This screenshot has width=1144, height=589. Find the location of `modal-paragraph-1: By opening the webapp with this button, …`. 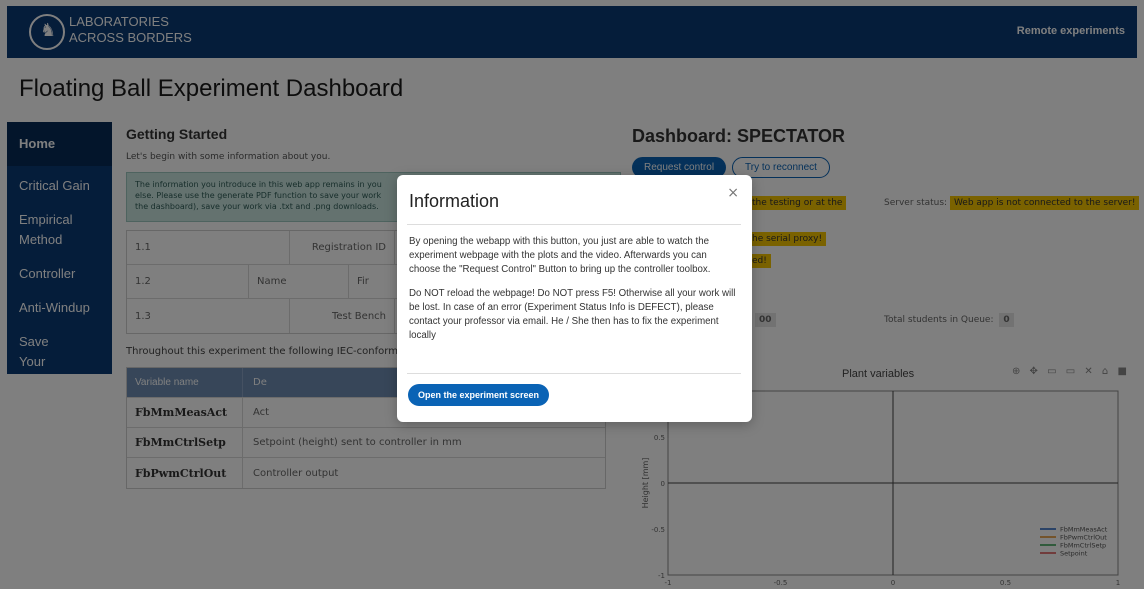

modal-paragraph-1: By opening the webapp with this button, … is located at coordinates (560, 255).